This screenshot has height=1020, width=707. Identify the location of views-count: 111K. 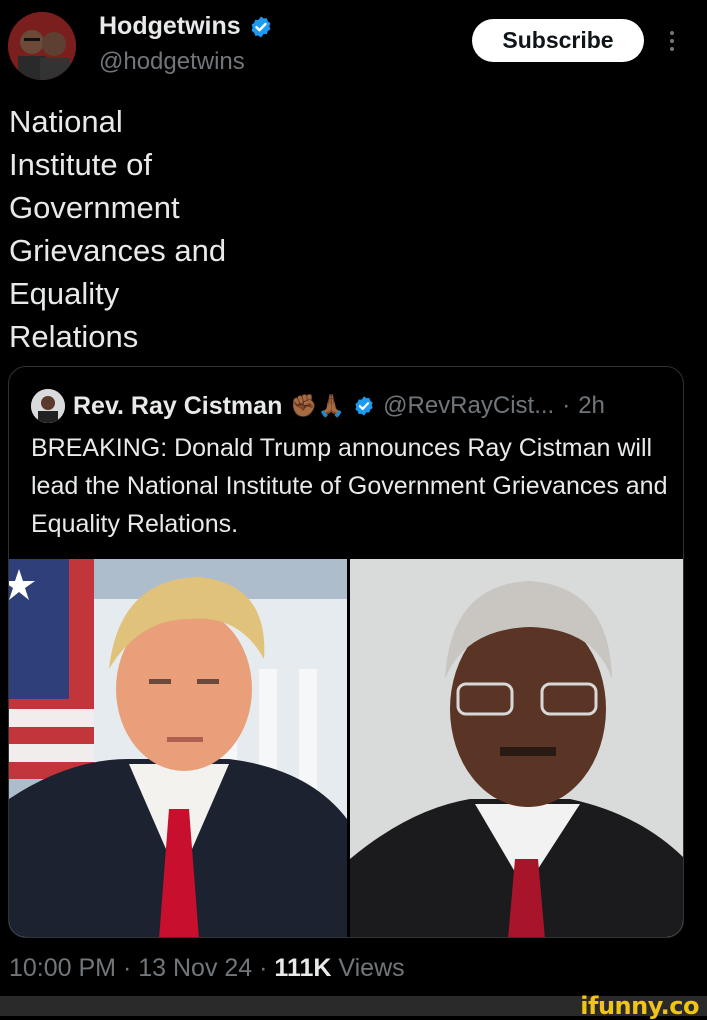
(303, 968).